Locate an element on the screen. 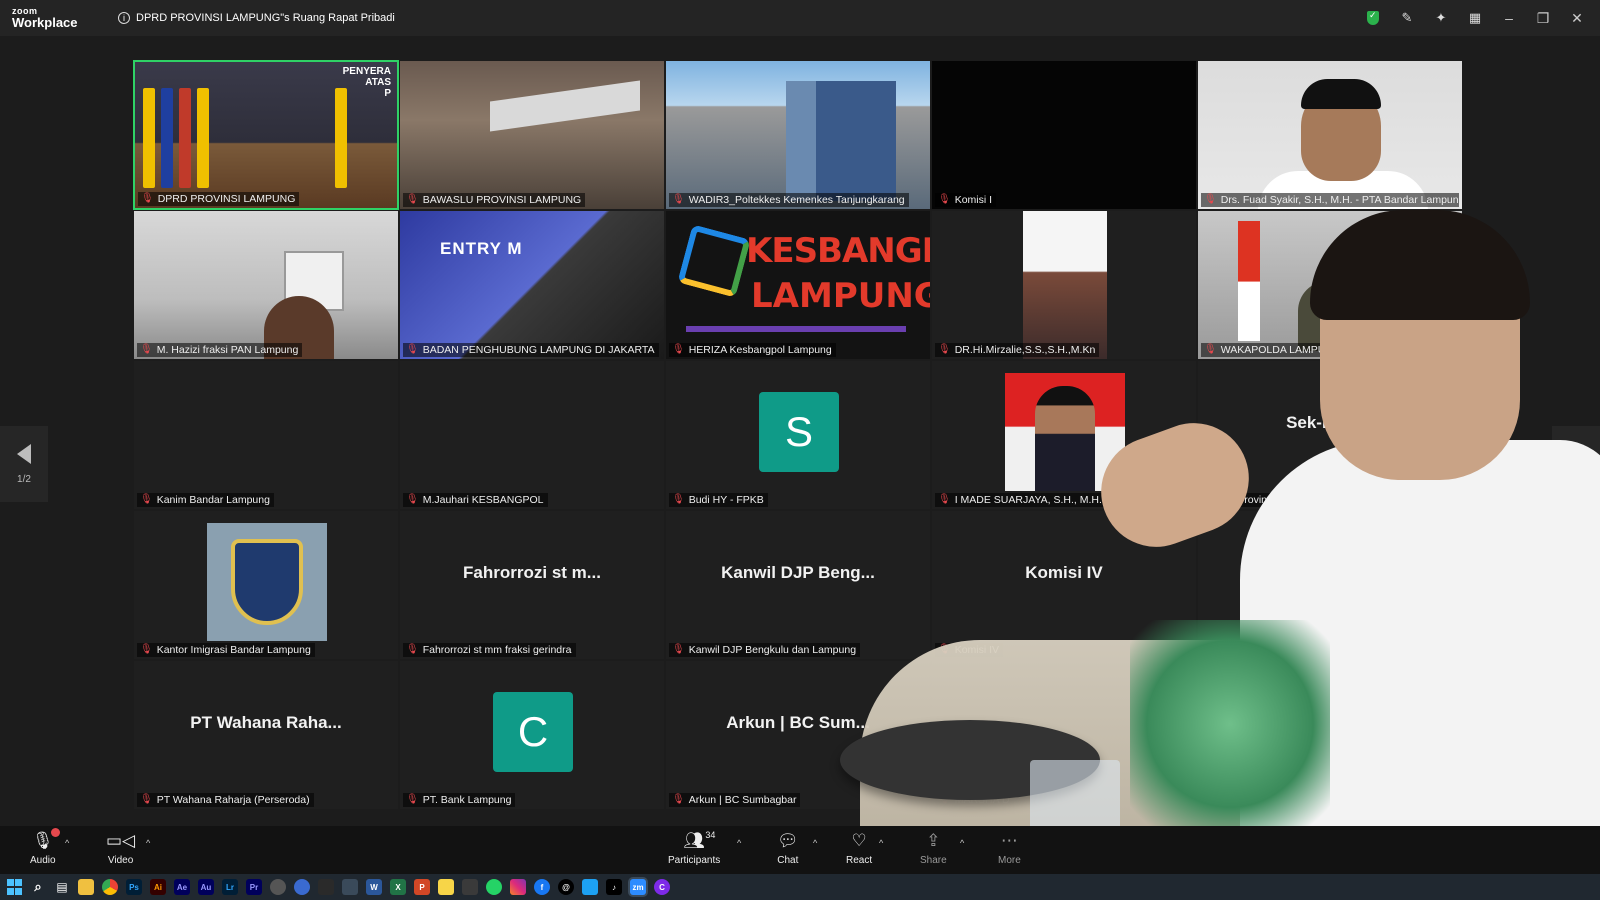 This screenshot has width=1600, height=900. participant-tile: 🎙︎ DR.Hi.Mirzalie,S.S.,S.H.,M.Kn is located at coordinates (1064, 285).